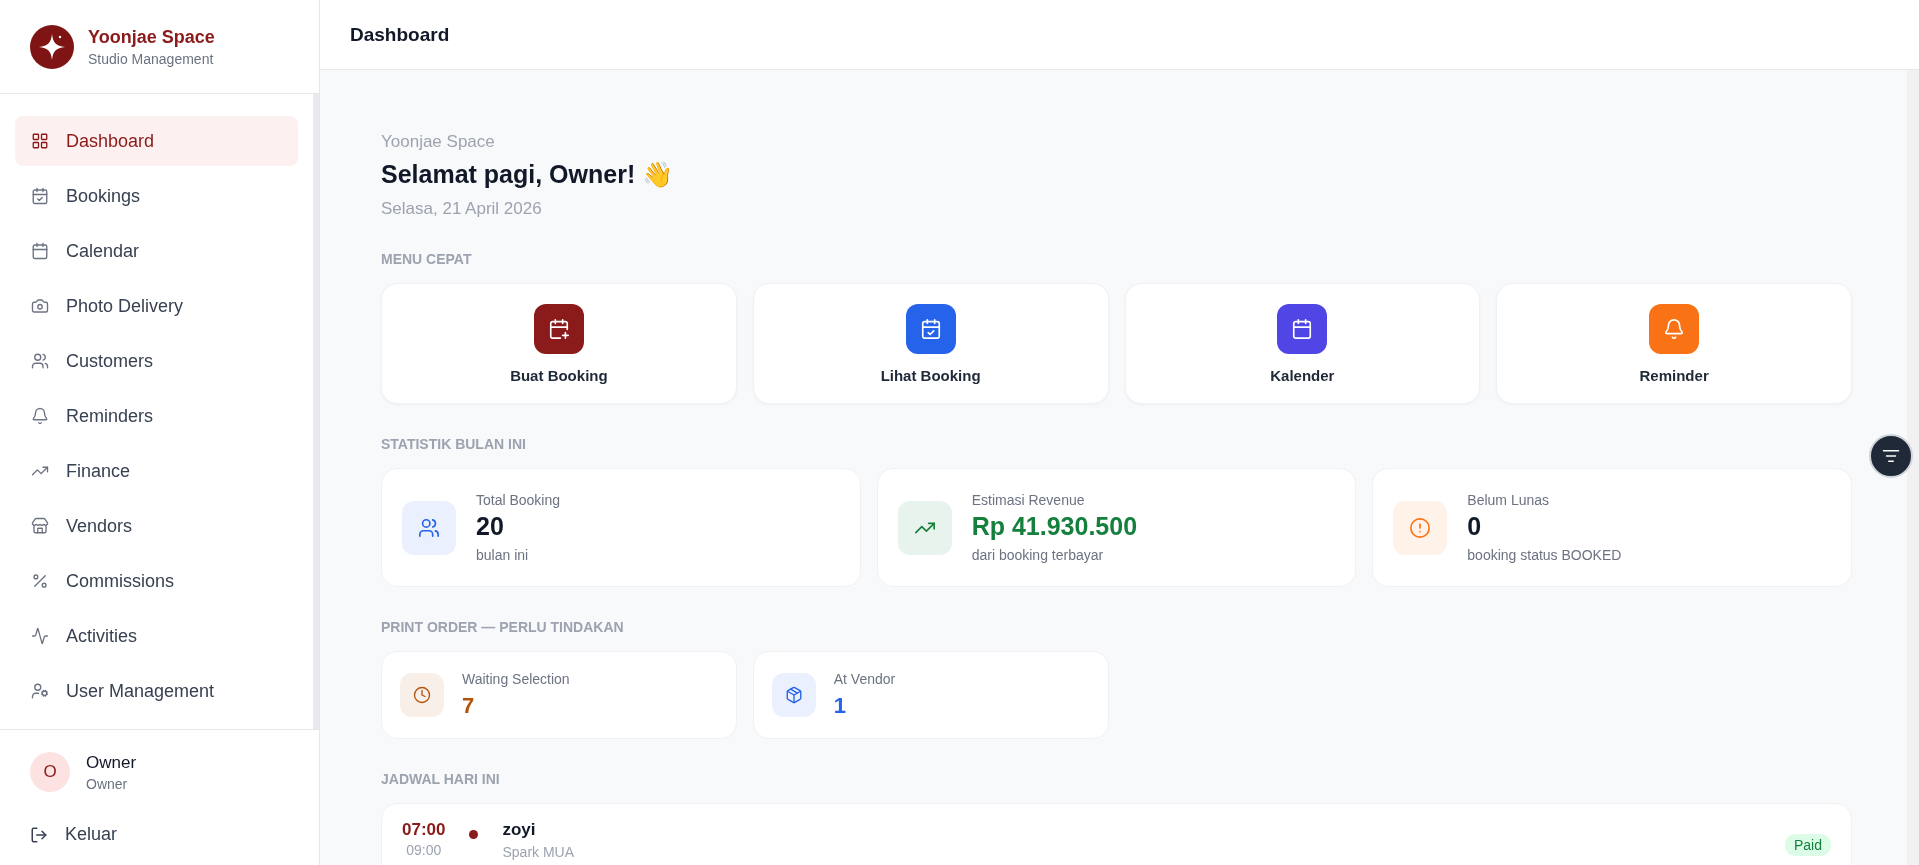 The width and height of the screenshot is (1919, 865). What do you see at coordinates (793, 695) in the screenshot?
I see `box-icon` at bounding box center [793, 695].